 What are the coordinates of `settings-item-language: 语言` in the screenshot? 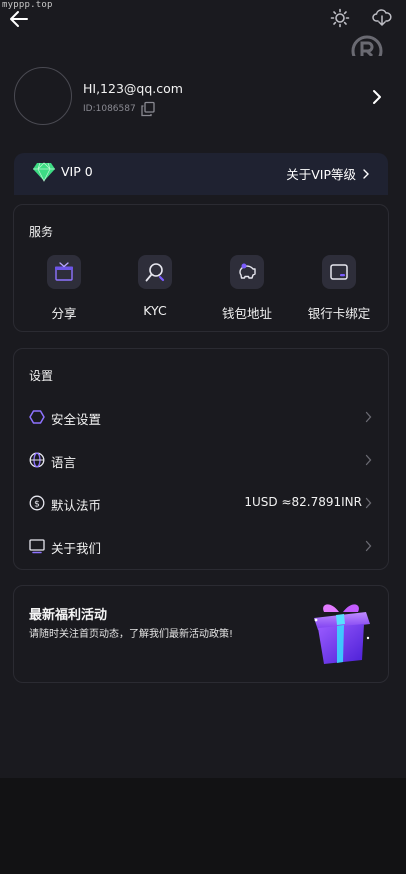 It's located at (202, 460).